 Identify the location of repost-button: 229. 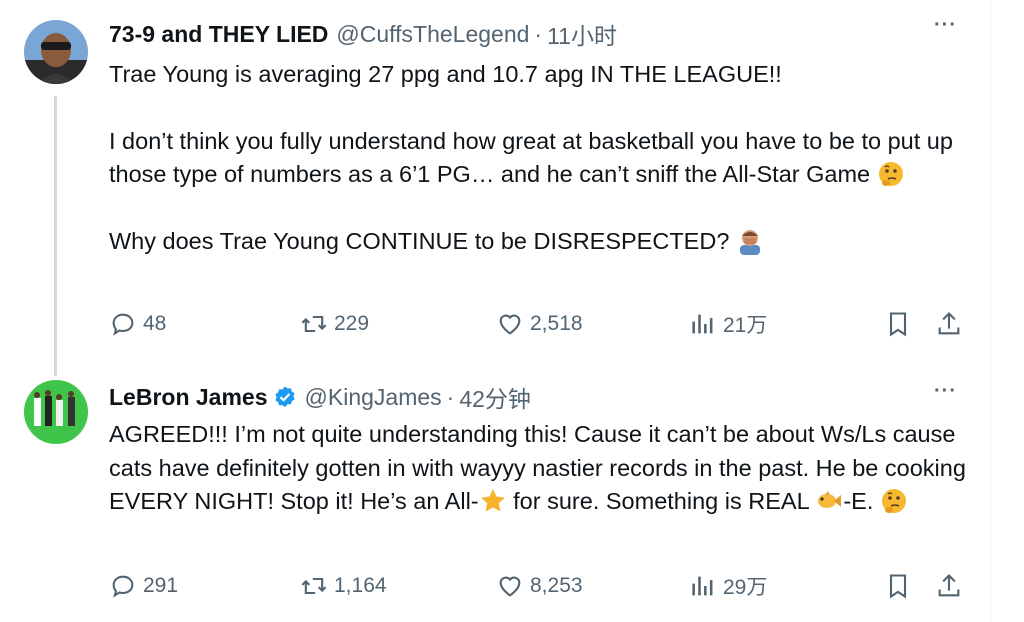
(334, 324).